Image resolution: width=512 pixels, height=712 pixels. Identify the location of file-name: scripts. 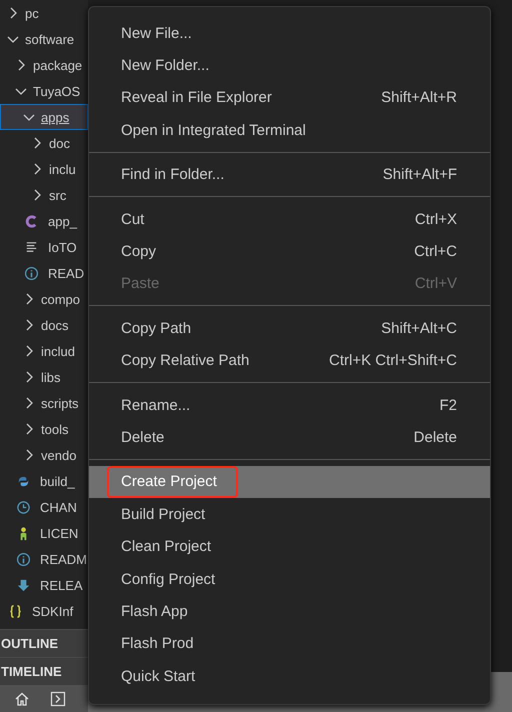
(60, 403).